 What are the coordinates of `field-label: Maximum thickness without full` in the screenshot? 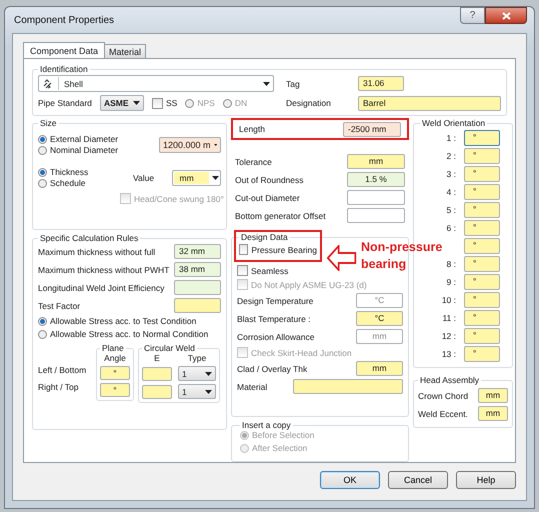 It's located at (97, 251).